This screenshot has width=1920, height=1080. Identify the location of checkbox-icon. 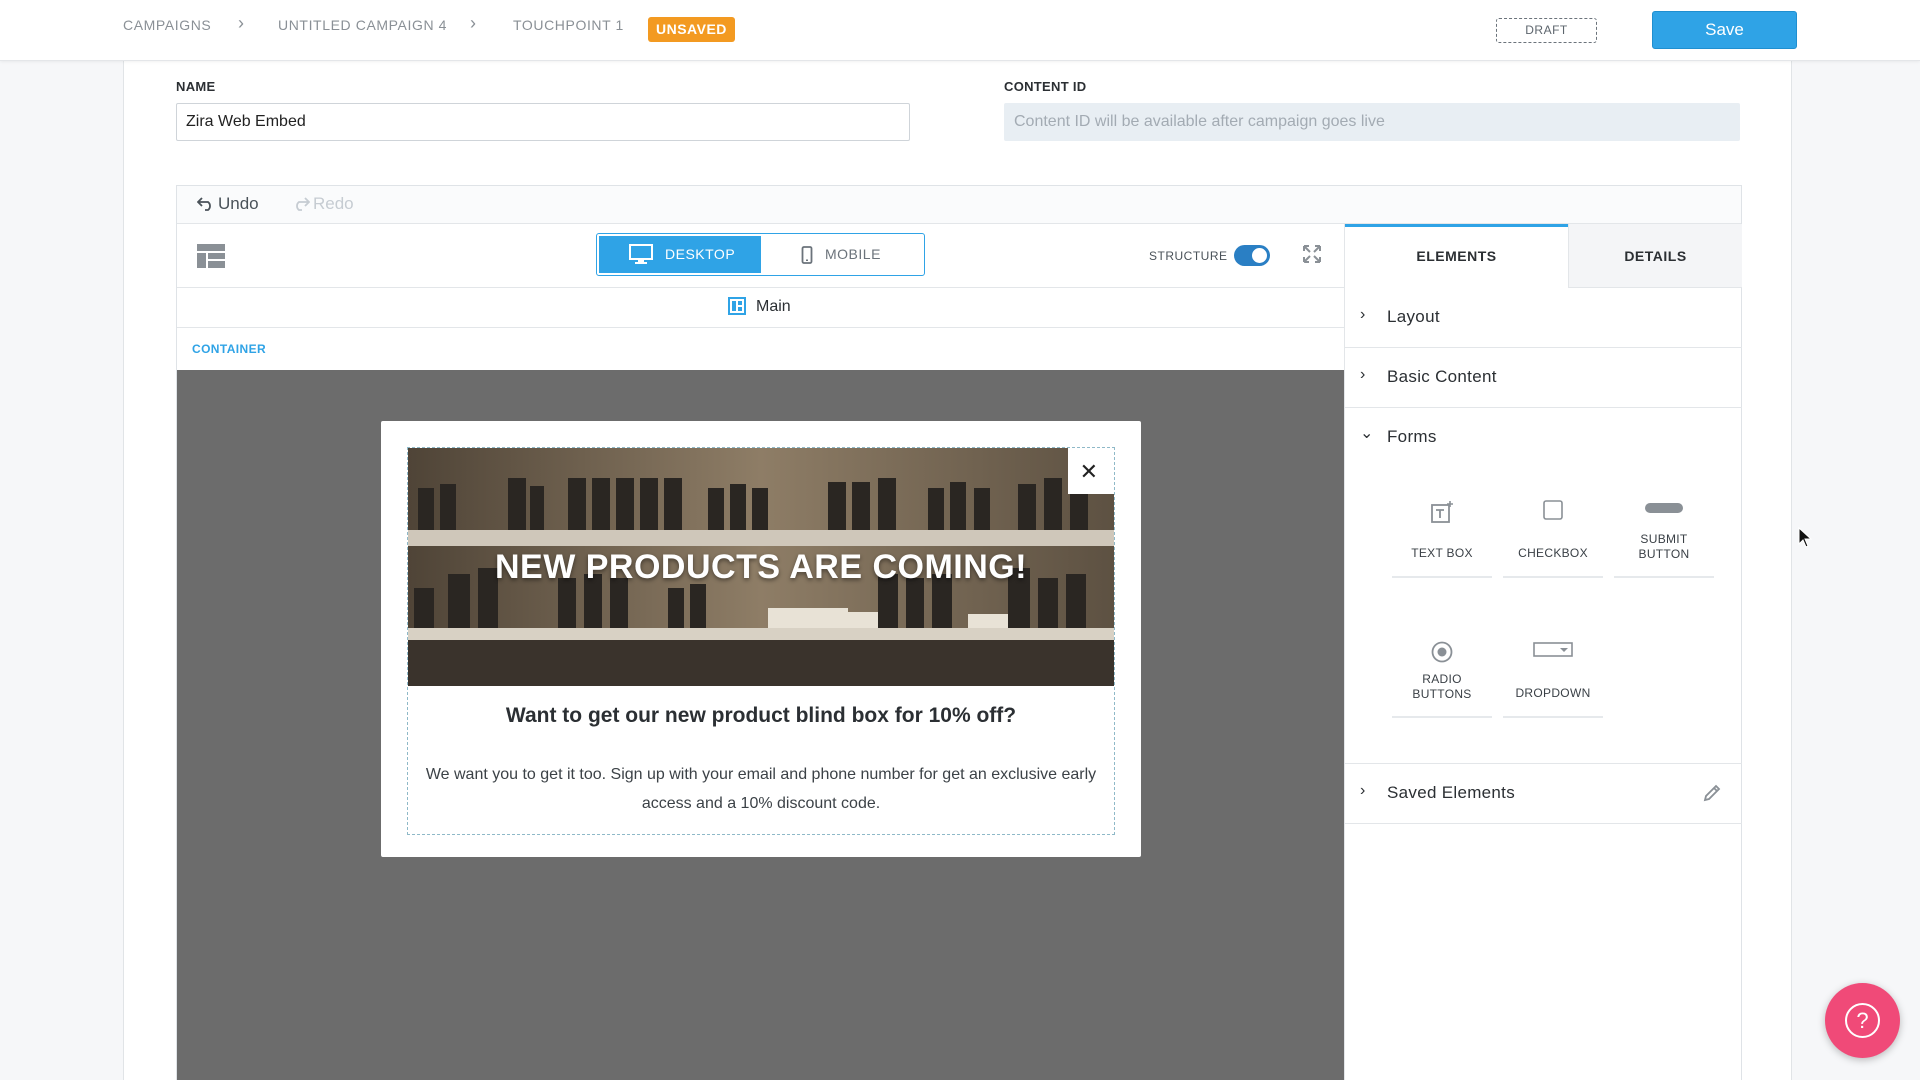
(1553, 510).